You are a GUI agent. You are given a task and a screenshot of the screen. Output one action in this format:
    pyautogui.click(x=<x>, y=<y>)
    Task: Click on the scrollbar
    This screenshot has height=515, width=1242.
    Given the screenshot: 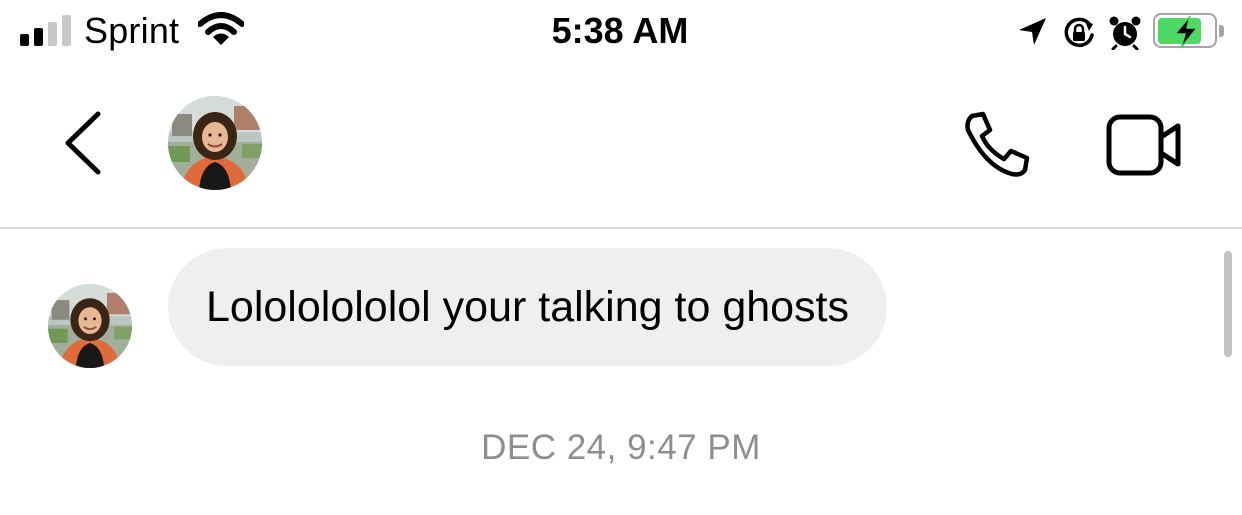 What is the action you would take?
    pyautogui.click(x=1228, y=304)
    